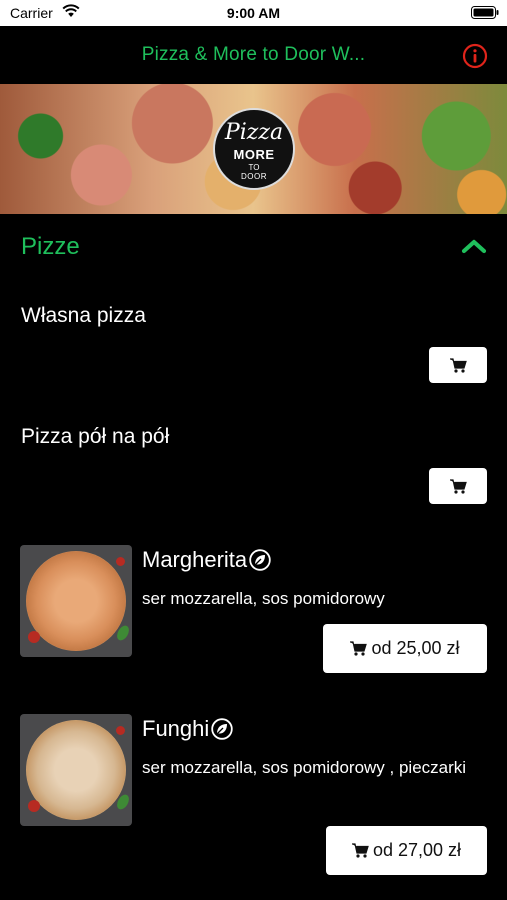  I want to click on section-title: Pizze, so click(50, 247).